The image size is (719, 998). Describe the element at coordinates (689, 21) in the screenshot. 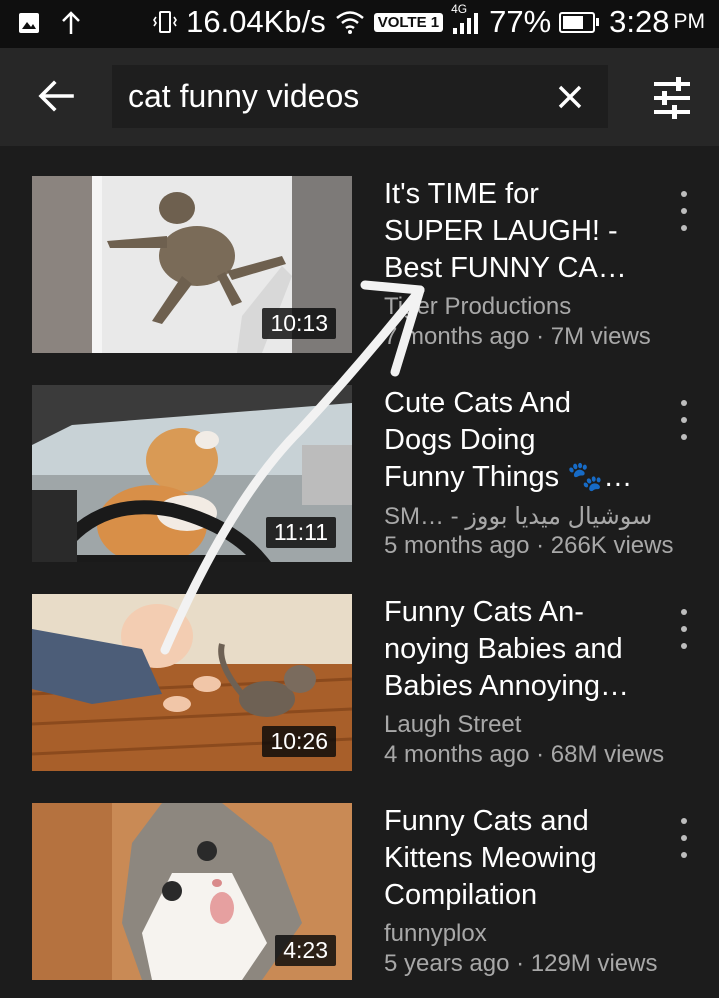

I see `clock-ampm: PM` at that location.